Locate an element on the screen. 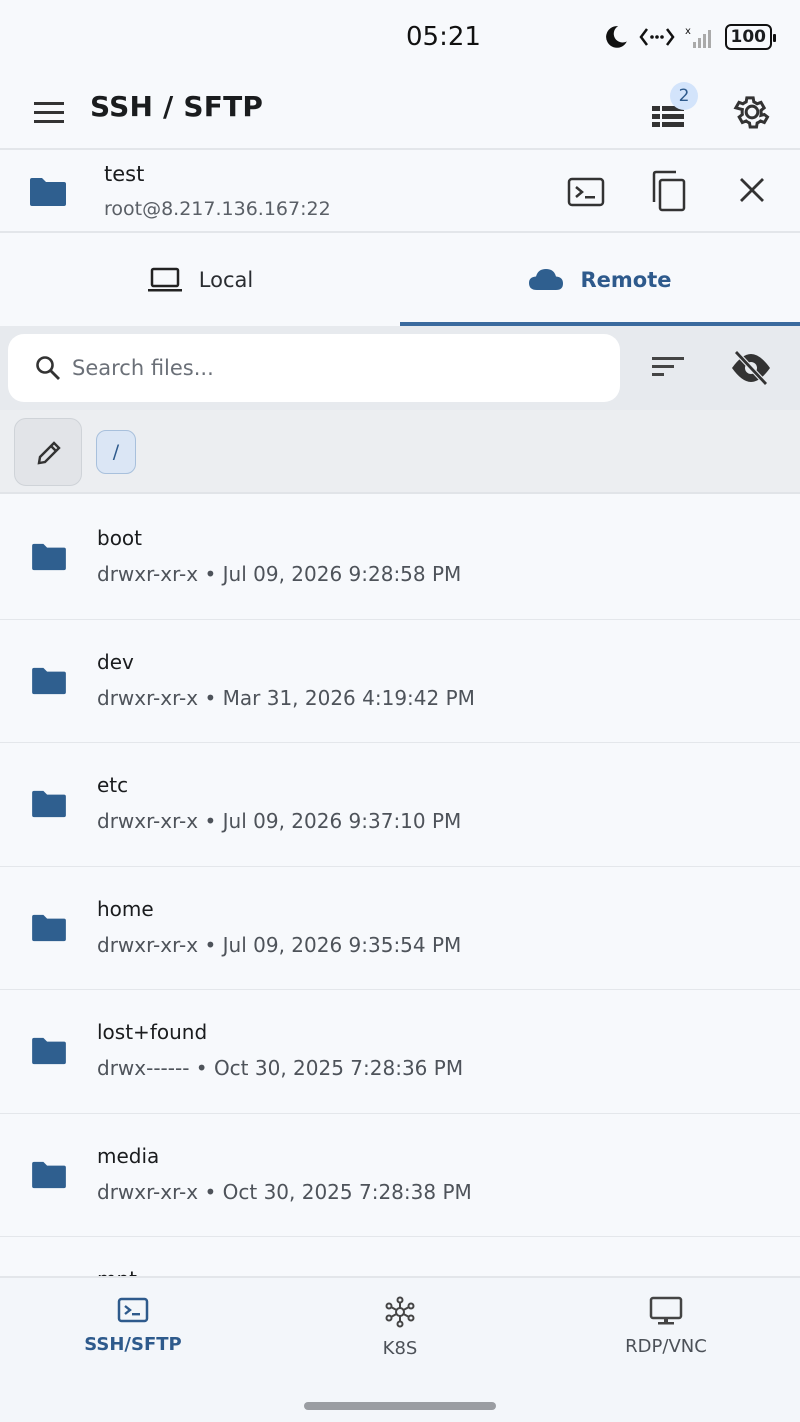 This screenshot has width=800, height=1422. file-name: boot is located at coordinates (120, 538).